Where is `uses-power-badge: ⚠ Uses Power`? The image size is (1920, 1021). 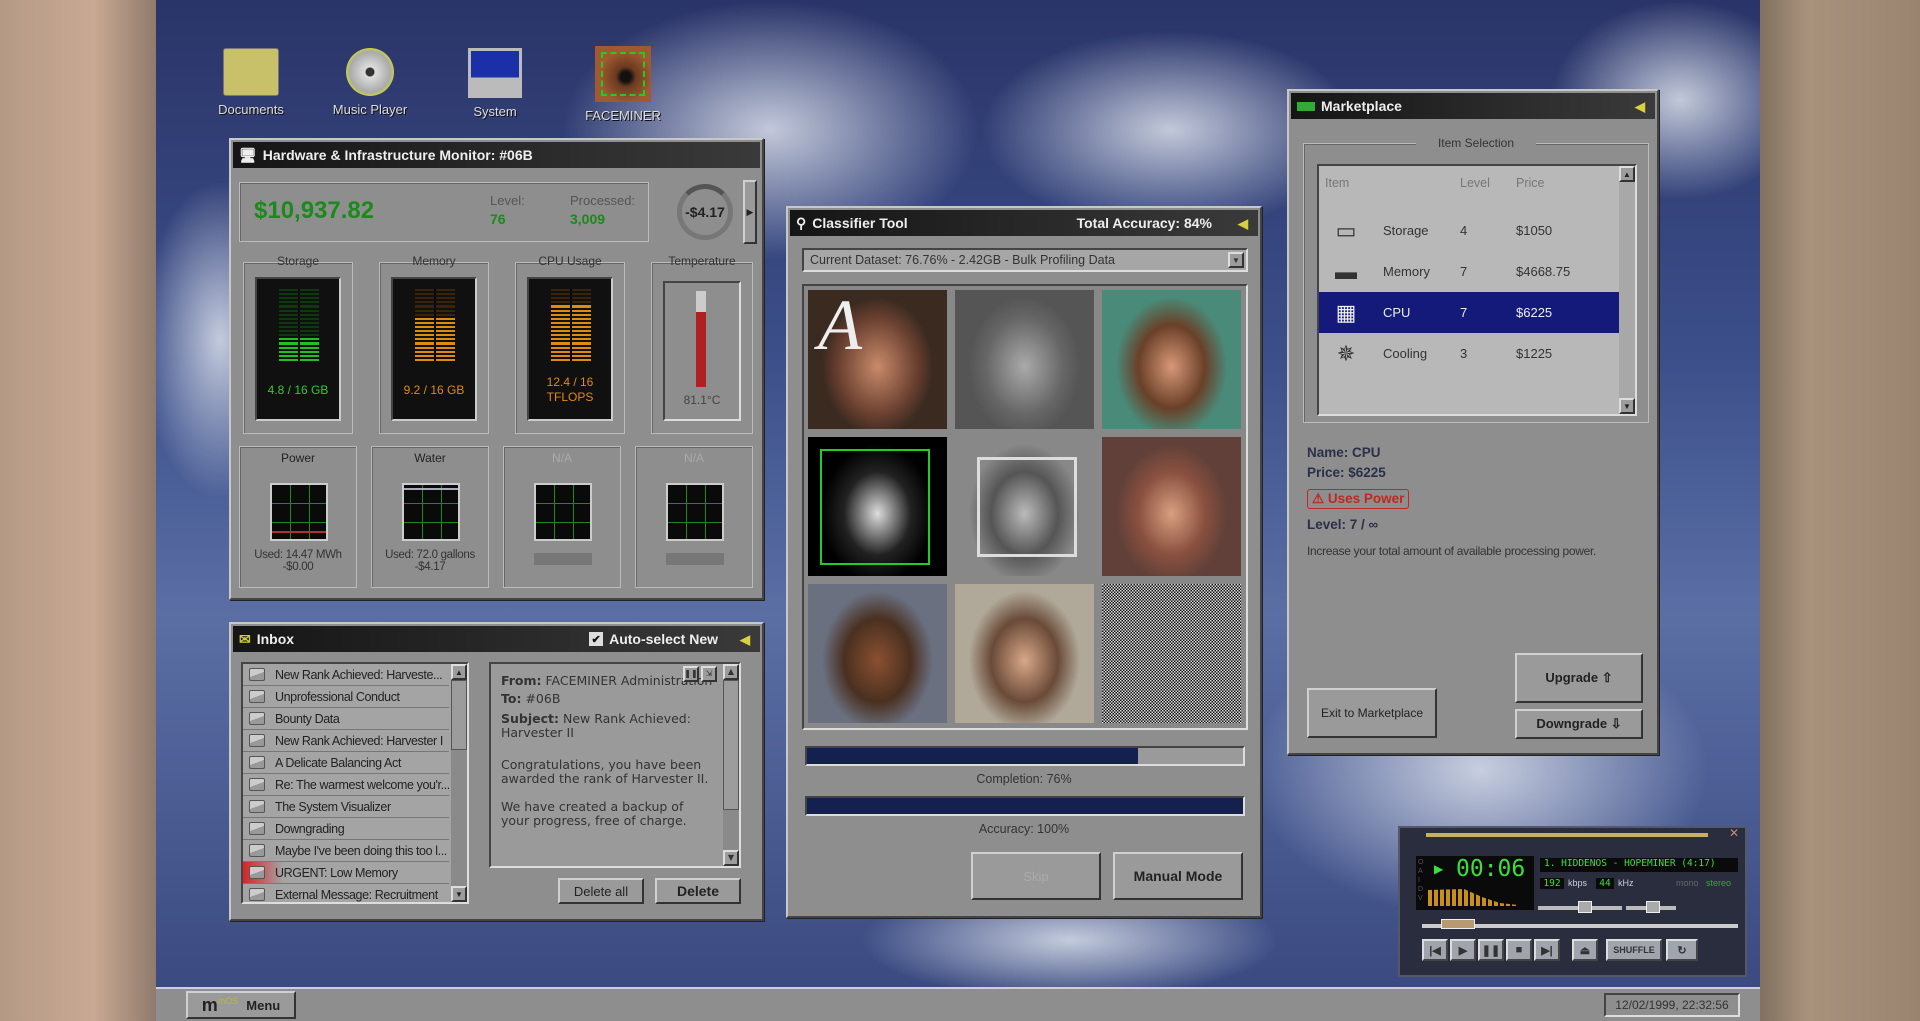
uses-power-badge: ⚠ Uses Power is located at coordinates (1358, 499).